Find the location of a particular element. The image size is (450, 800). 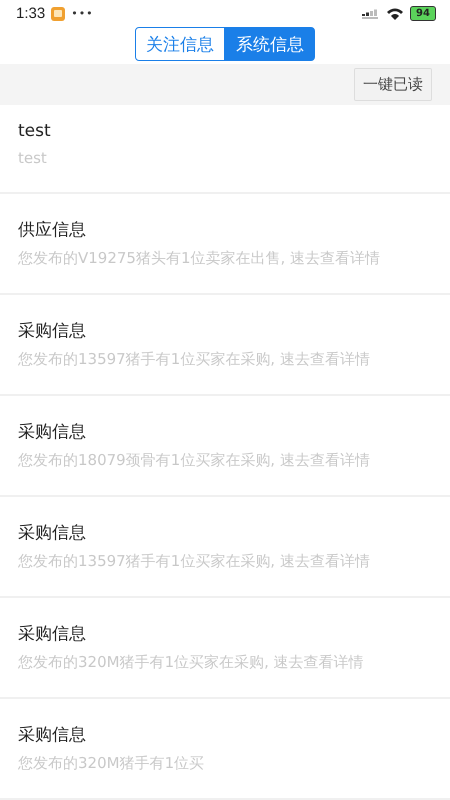

wifi-icon is located at coordinates (395, 13).